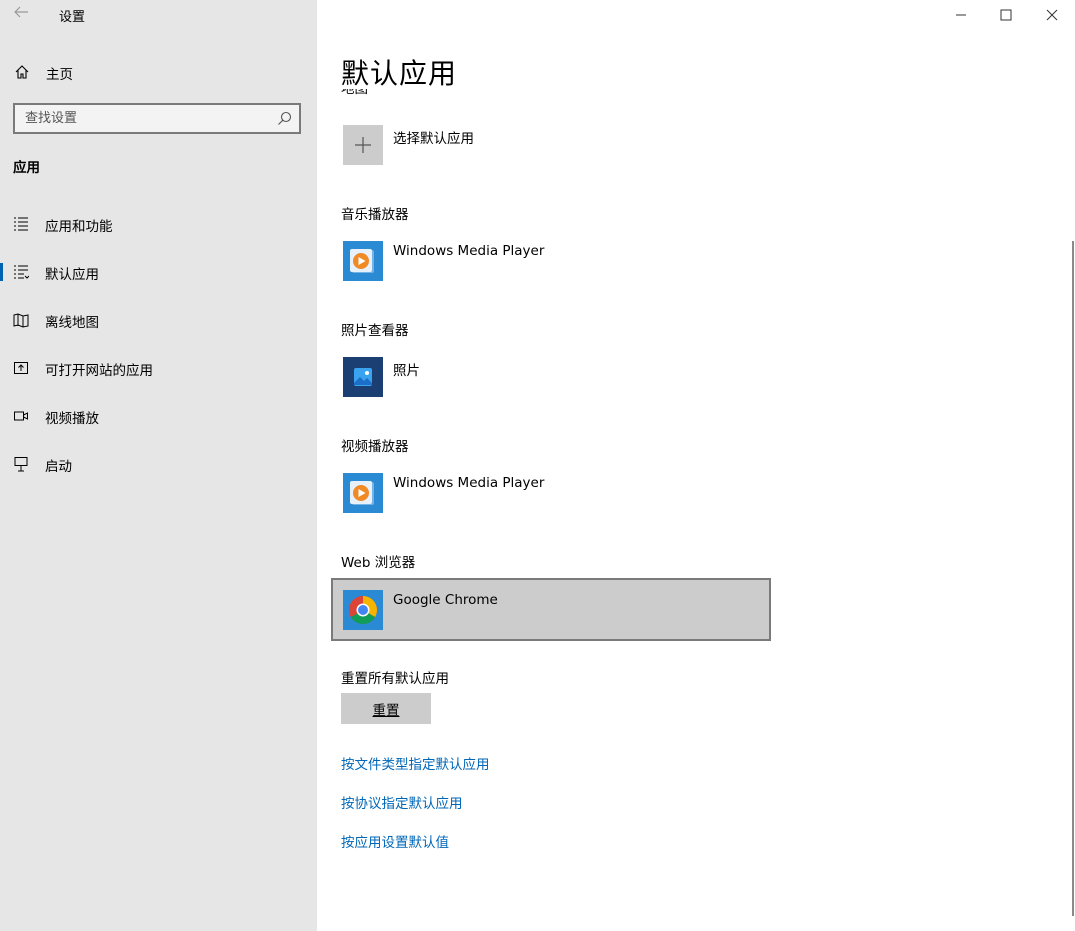 This screenshot has height=931, width=1075. What do you see at coordinates (556, 156) in the screenshot?
I see `maps-default-app: 选择默认应用` at bounding box center [556, 156].